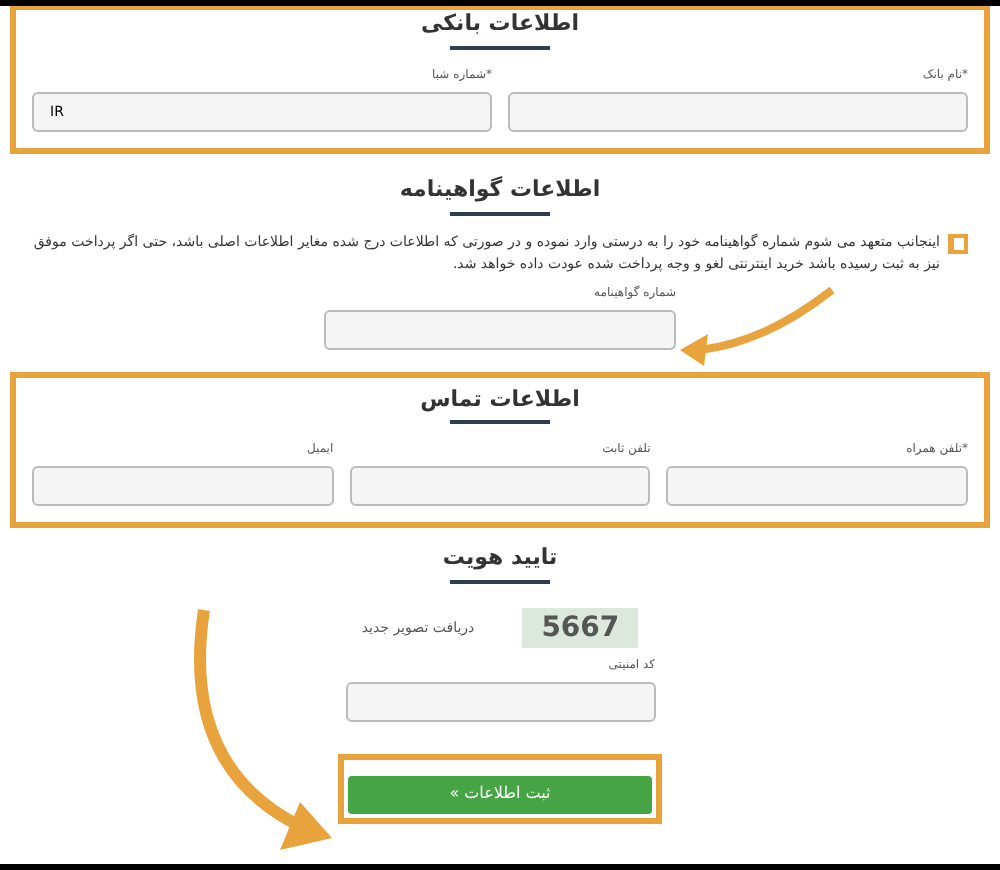 This screenshot has height=870, width=1000. What do you see at coordinates (500, 24) in the screenshot?
I see `section-title: اطلاعات بانکی` at bounding box center [500, 24].